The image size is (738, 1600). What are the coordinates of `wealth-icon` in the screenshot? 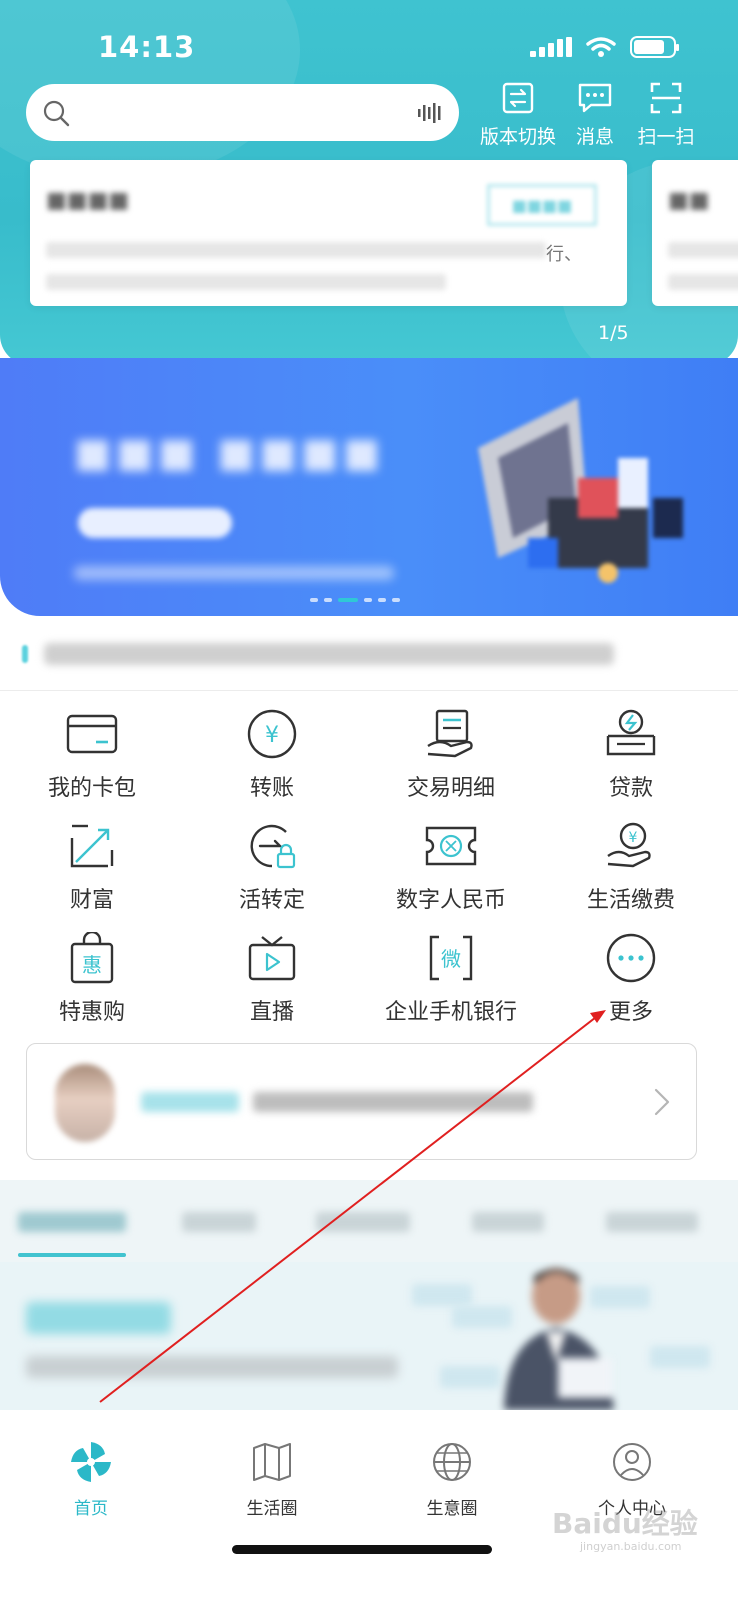 It's located at (92, 846).